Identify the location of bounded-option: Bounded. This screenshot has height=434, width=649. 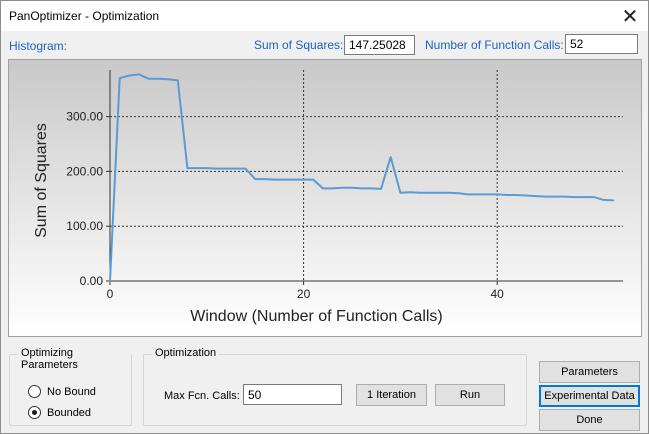
(59, 412).